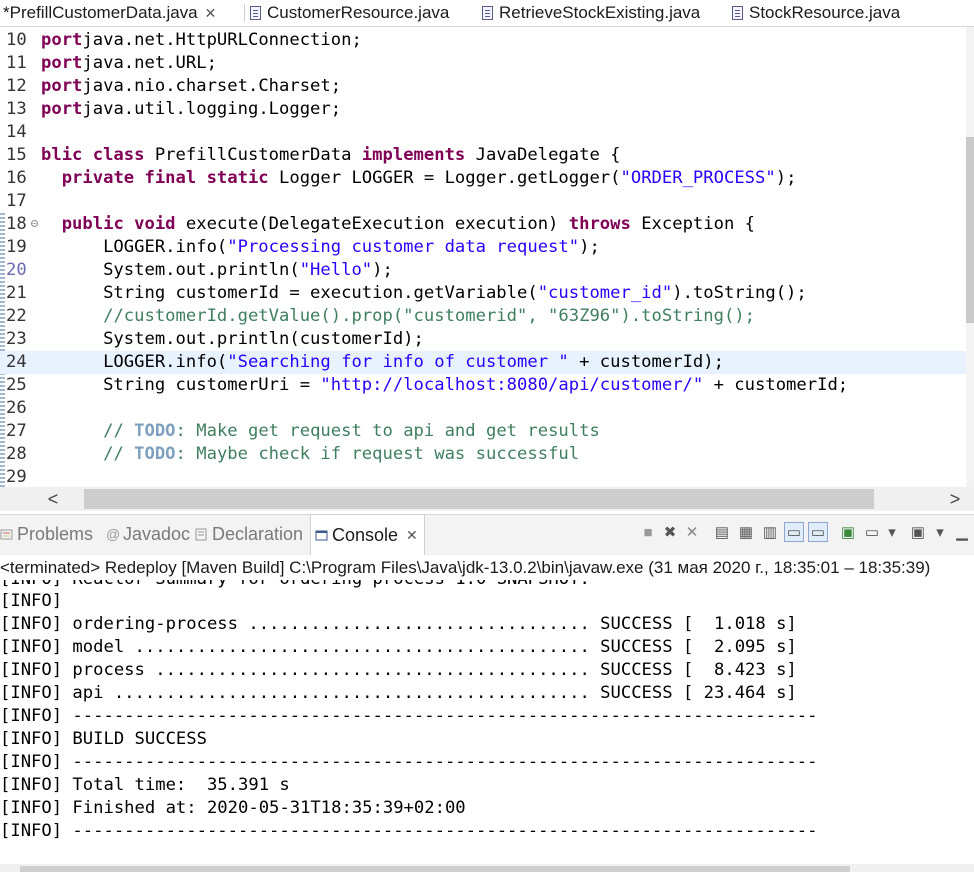  I want to click on code-token: "Hello", so click(336, 270).